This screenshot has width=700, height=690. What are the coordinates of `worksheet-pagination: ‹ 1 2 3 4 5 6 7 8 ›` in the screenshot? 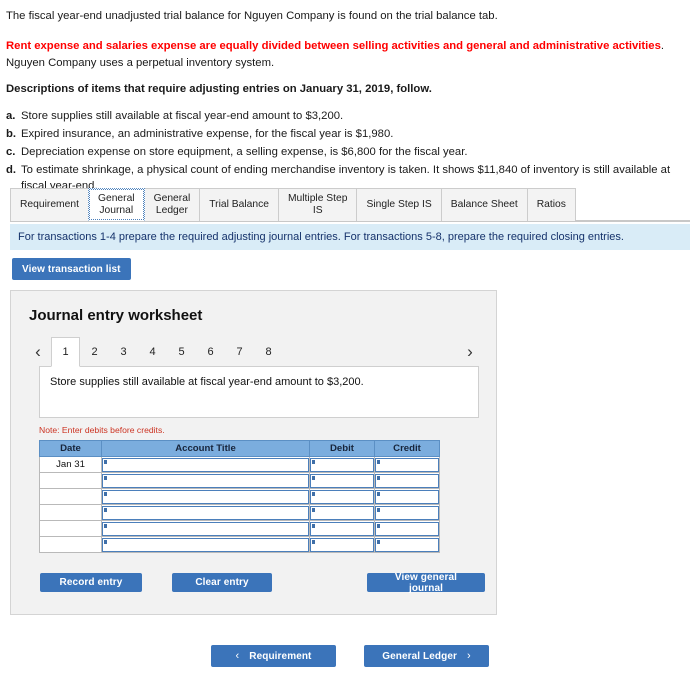 It's located at (254, 351).